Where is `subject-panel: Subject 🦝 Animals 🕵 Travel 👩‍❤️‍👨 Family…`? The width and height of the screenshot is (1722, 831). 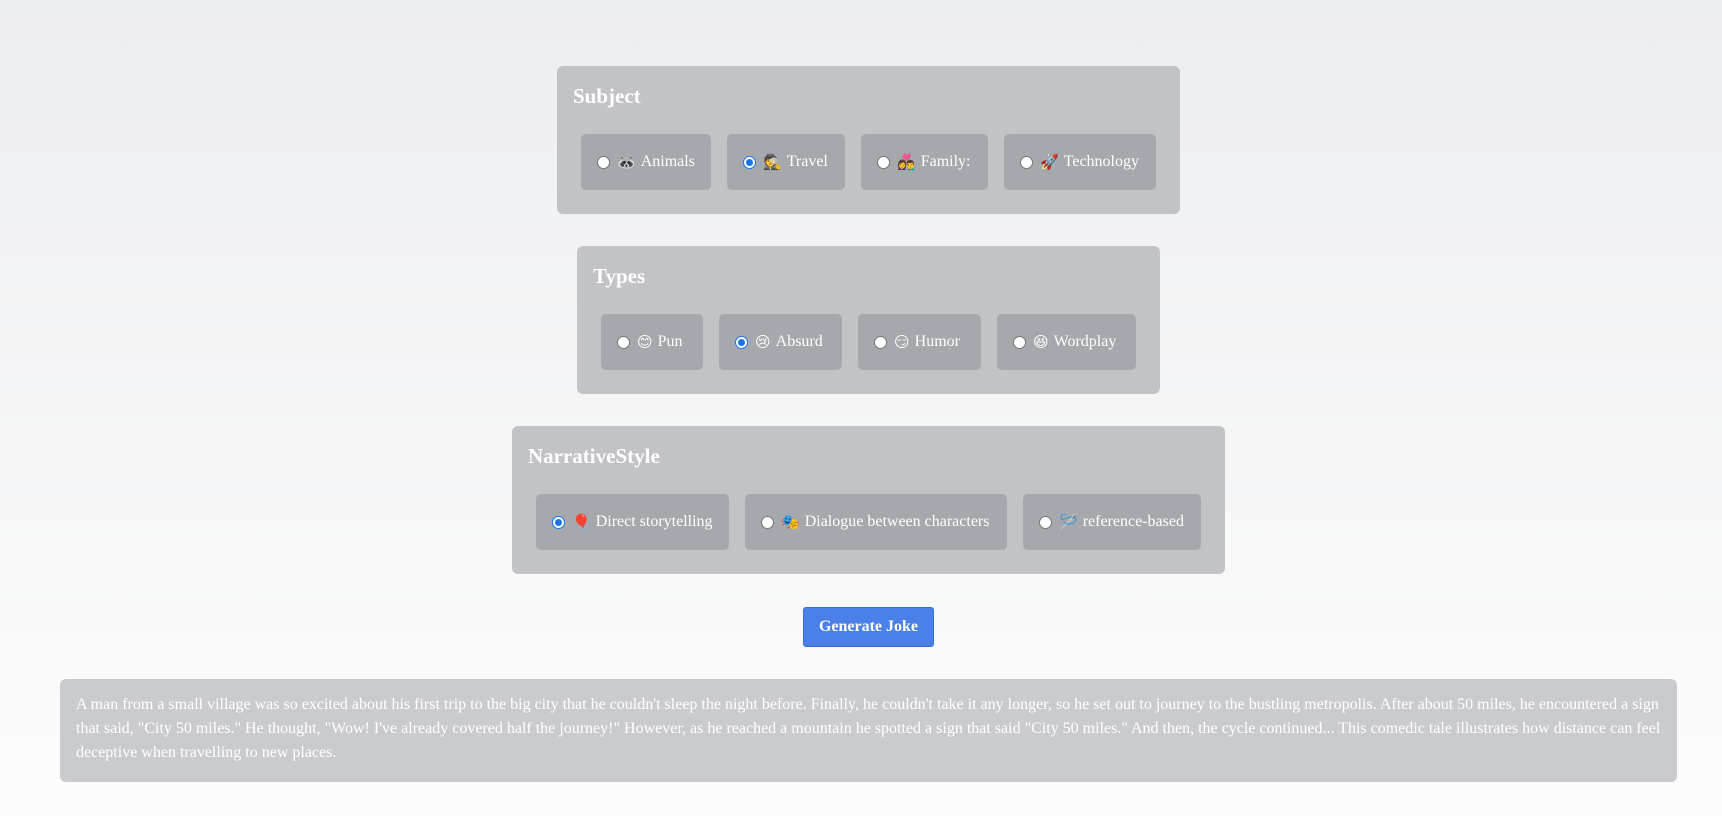 subject-panel: Subject 🦝 Animals 🕵 Travel 👩‍❤️‍👨 Family… is located at coordinates (868, 140).